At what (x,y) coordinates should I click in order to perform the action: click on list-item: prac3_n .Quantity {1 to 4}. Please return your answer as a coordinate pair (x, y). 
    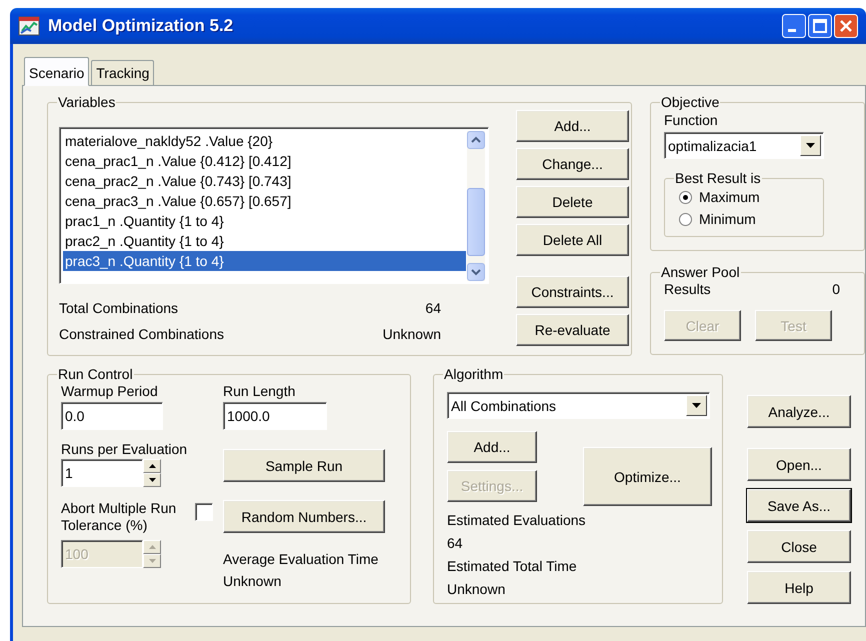
    Looking at the image, I should click on (264, 261).